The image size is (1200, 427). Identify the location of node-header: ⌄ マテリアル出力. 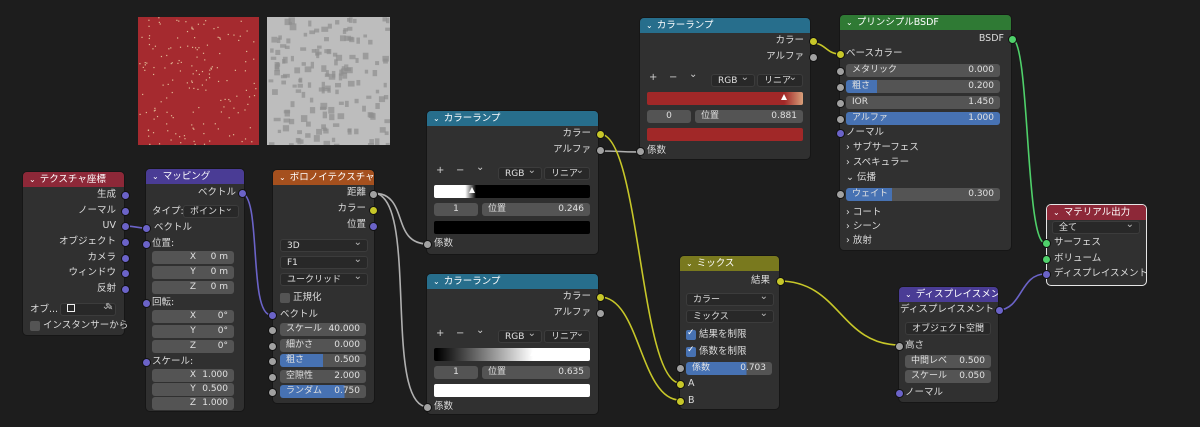
(1096, 212).